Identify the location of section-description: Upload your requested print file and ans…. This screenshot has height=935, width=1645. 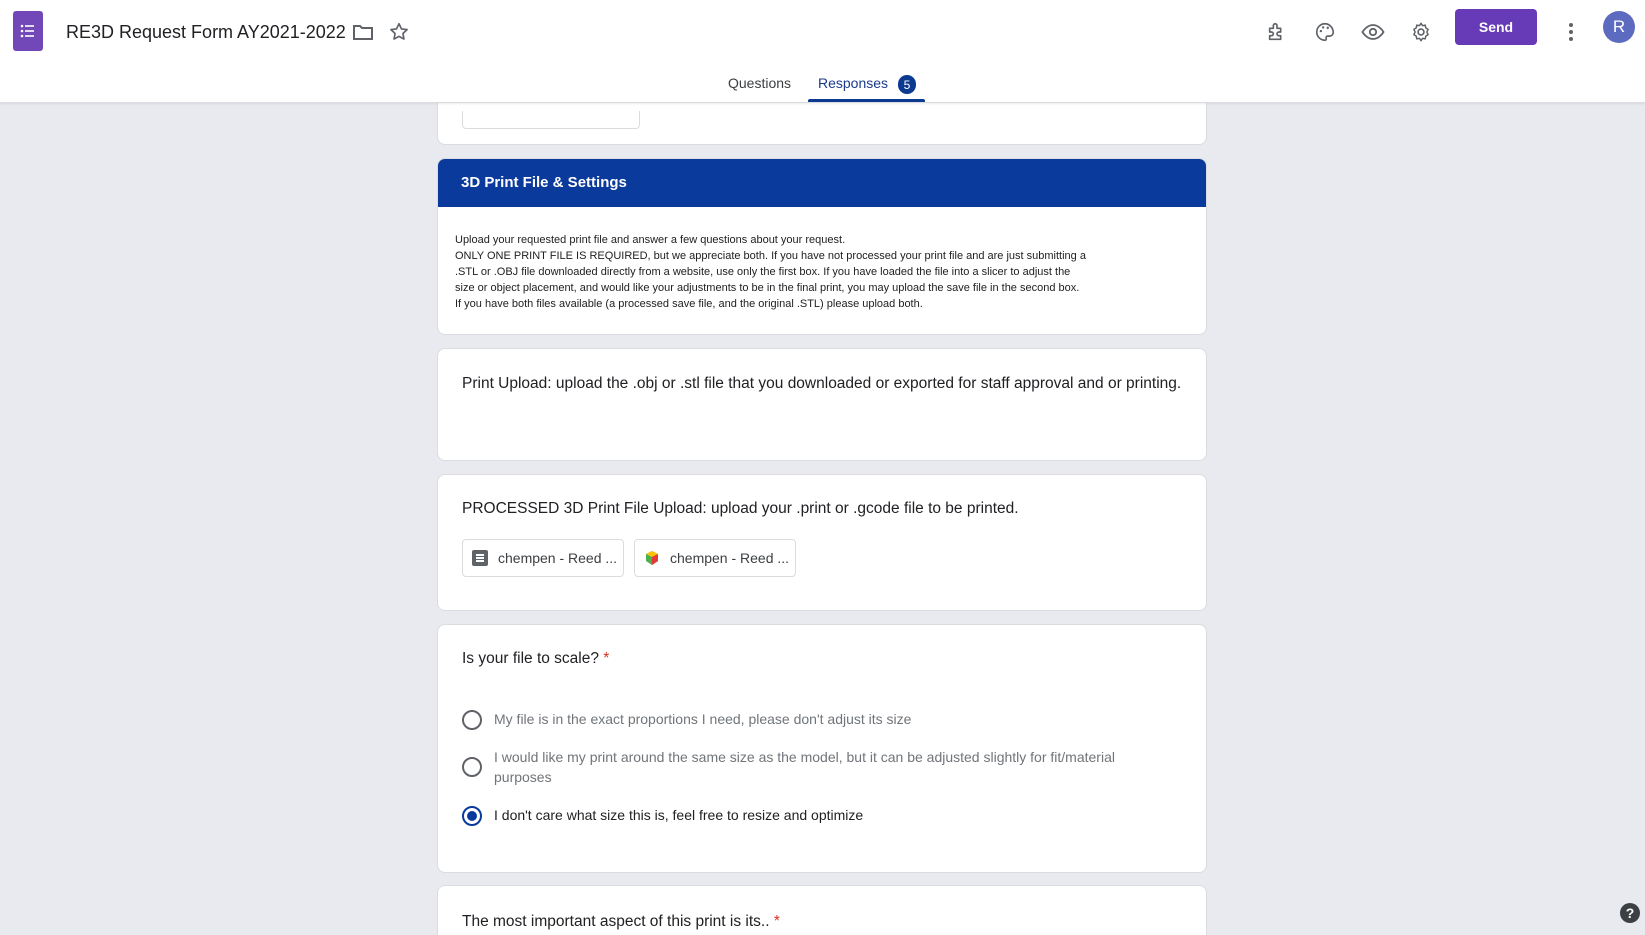
(825, 272).